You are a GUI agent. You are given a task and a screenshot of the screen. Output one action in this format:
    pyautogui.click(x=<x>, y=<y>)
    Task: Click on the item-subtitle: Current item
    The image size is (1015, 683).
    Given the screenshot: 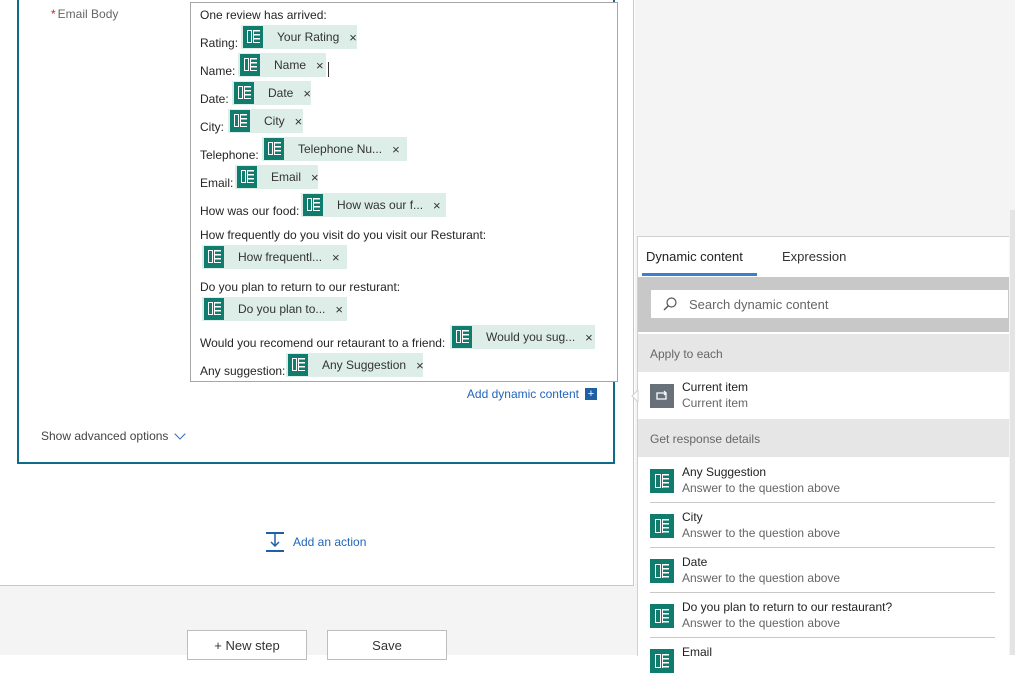 What is the action you would take?
    pyautogui.click(x=715, y=403)
    